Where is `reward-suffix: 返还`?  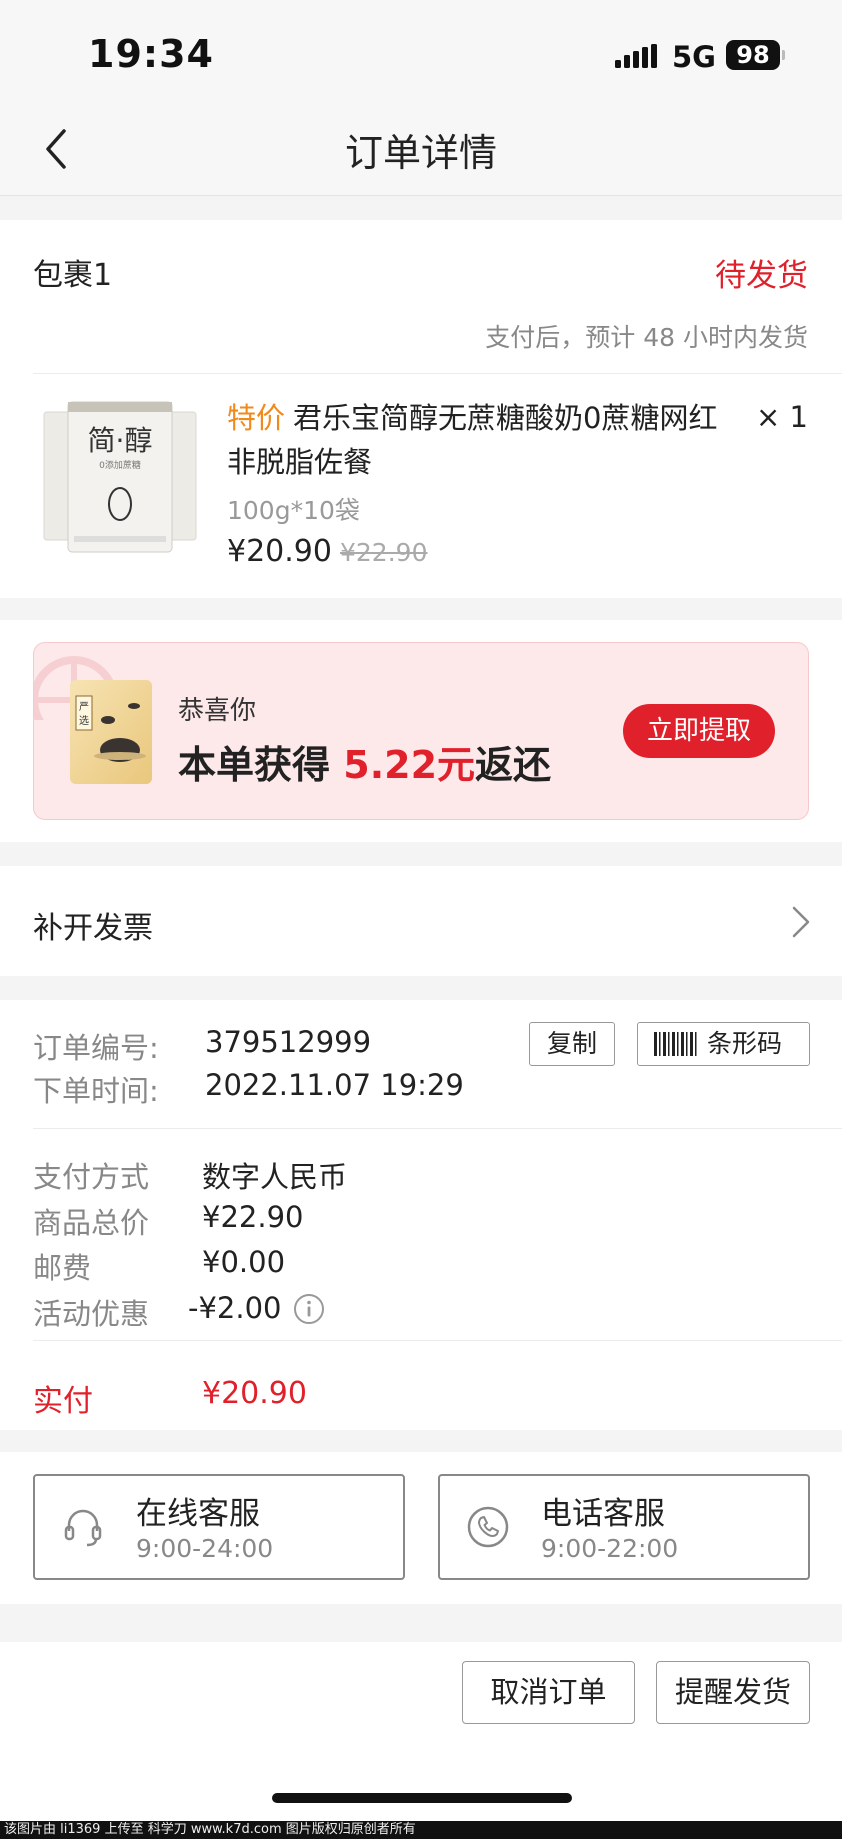 reward-suffix: 返还 is located at coordinates (513, 765).